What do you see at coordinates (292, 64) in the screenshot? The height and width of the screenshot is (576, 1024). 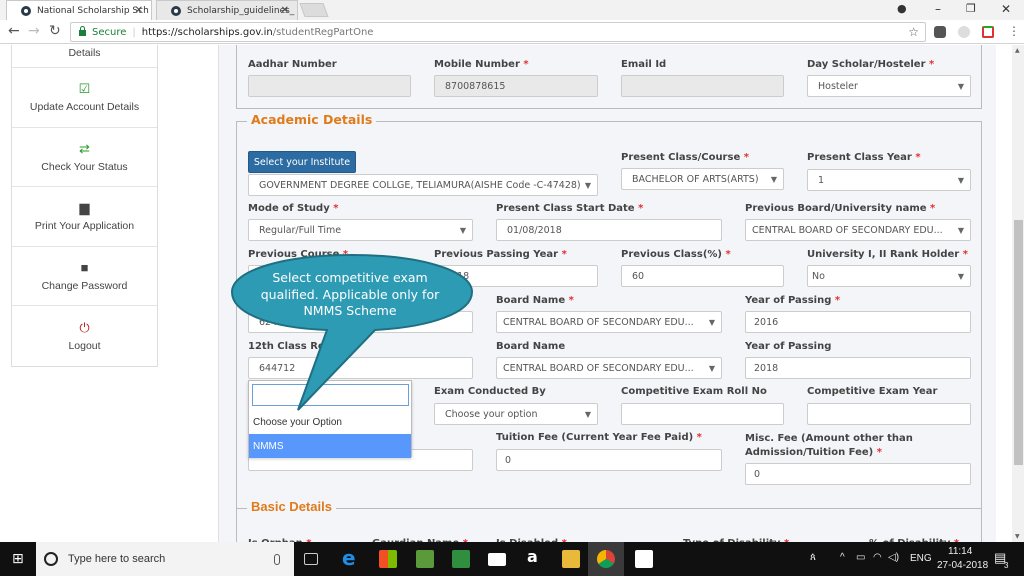 I see `aadhar-label: Aadhar Number` at bounding box center [292, 64].